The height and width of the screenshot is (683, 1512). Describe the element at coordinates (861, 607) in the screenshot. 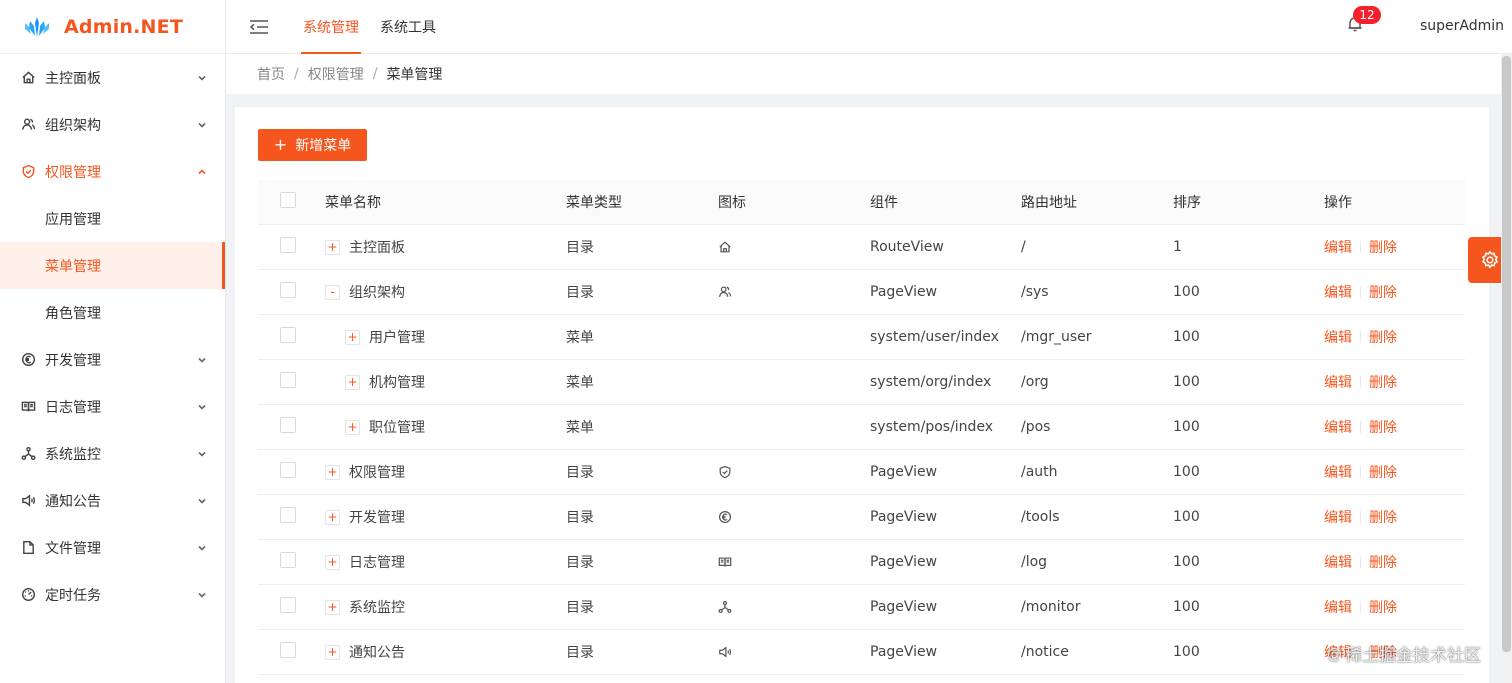

I see `table-row: + 系统监控 目录 PageView /monitor 100 编辑 删除` at that location.